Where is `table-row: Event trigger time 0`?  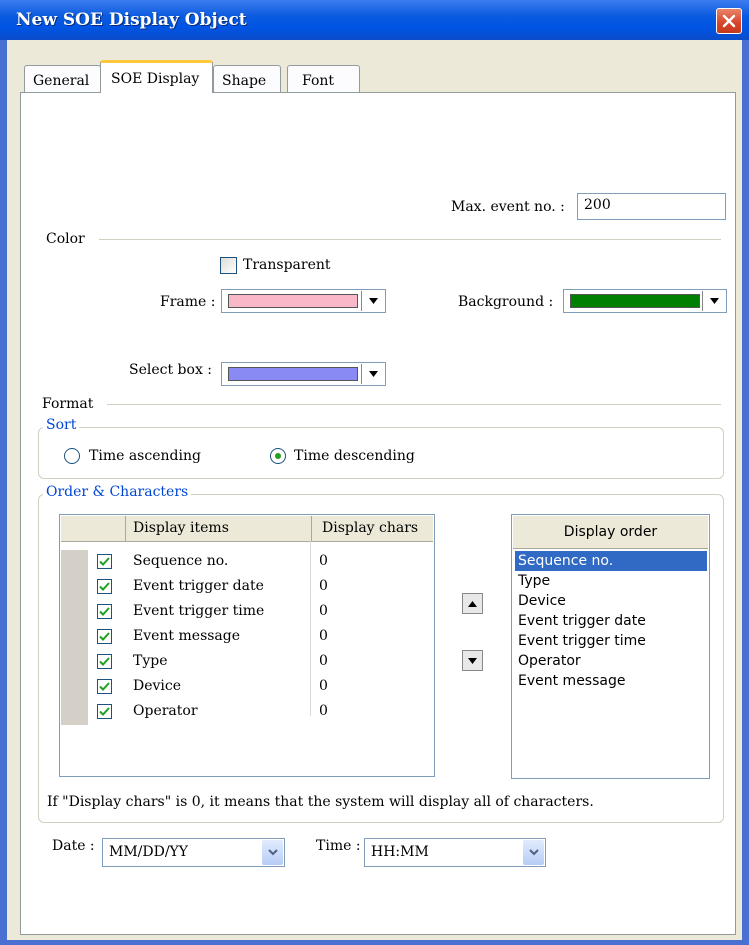 table-row: Event trigger time 0 is located at coordinates (247, 612).